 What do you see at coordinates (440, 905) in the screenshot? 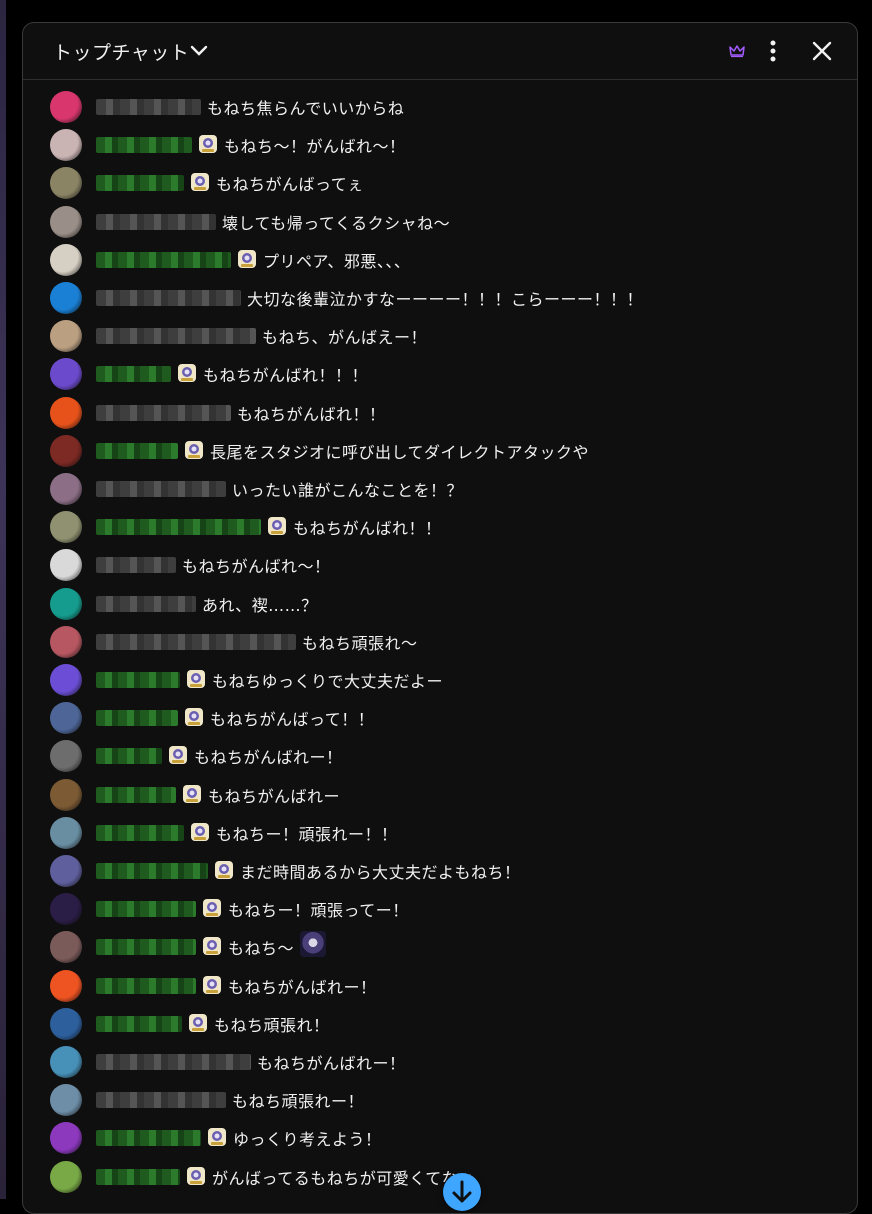
I see `chat-message: もねちー！頑張ってー！` at bounding box center [440, 905].